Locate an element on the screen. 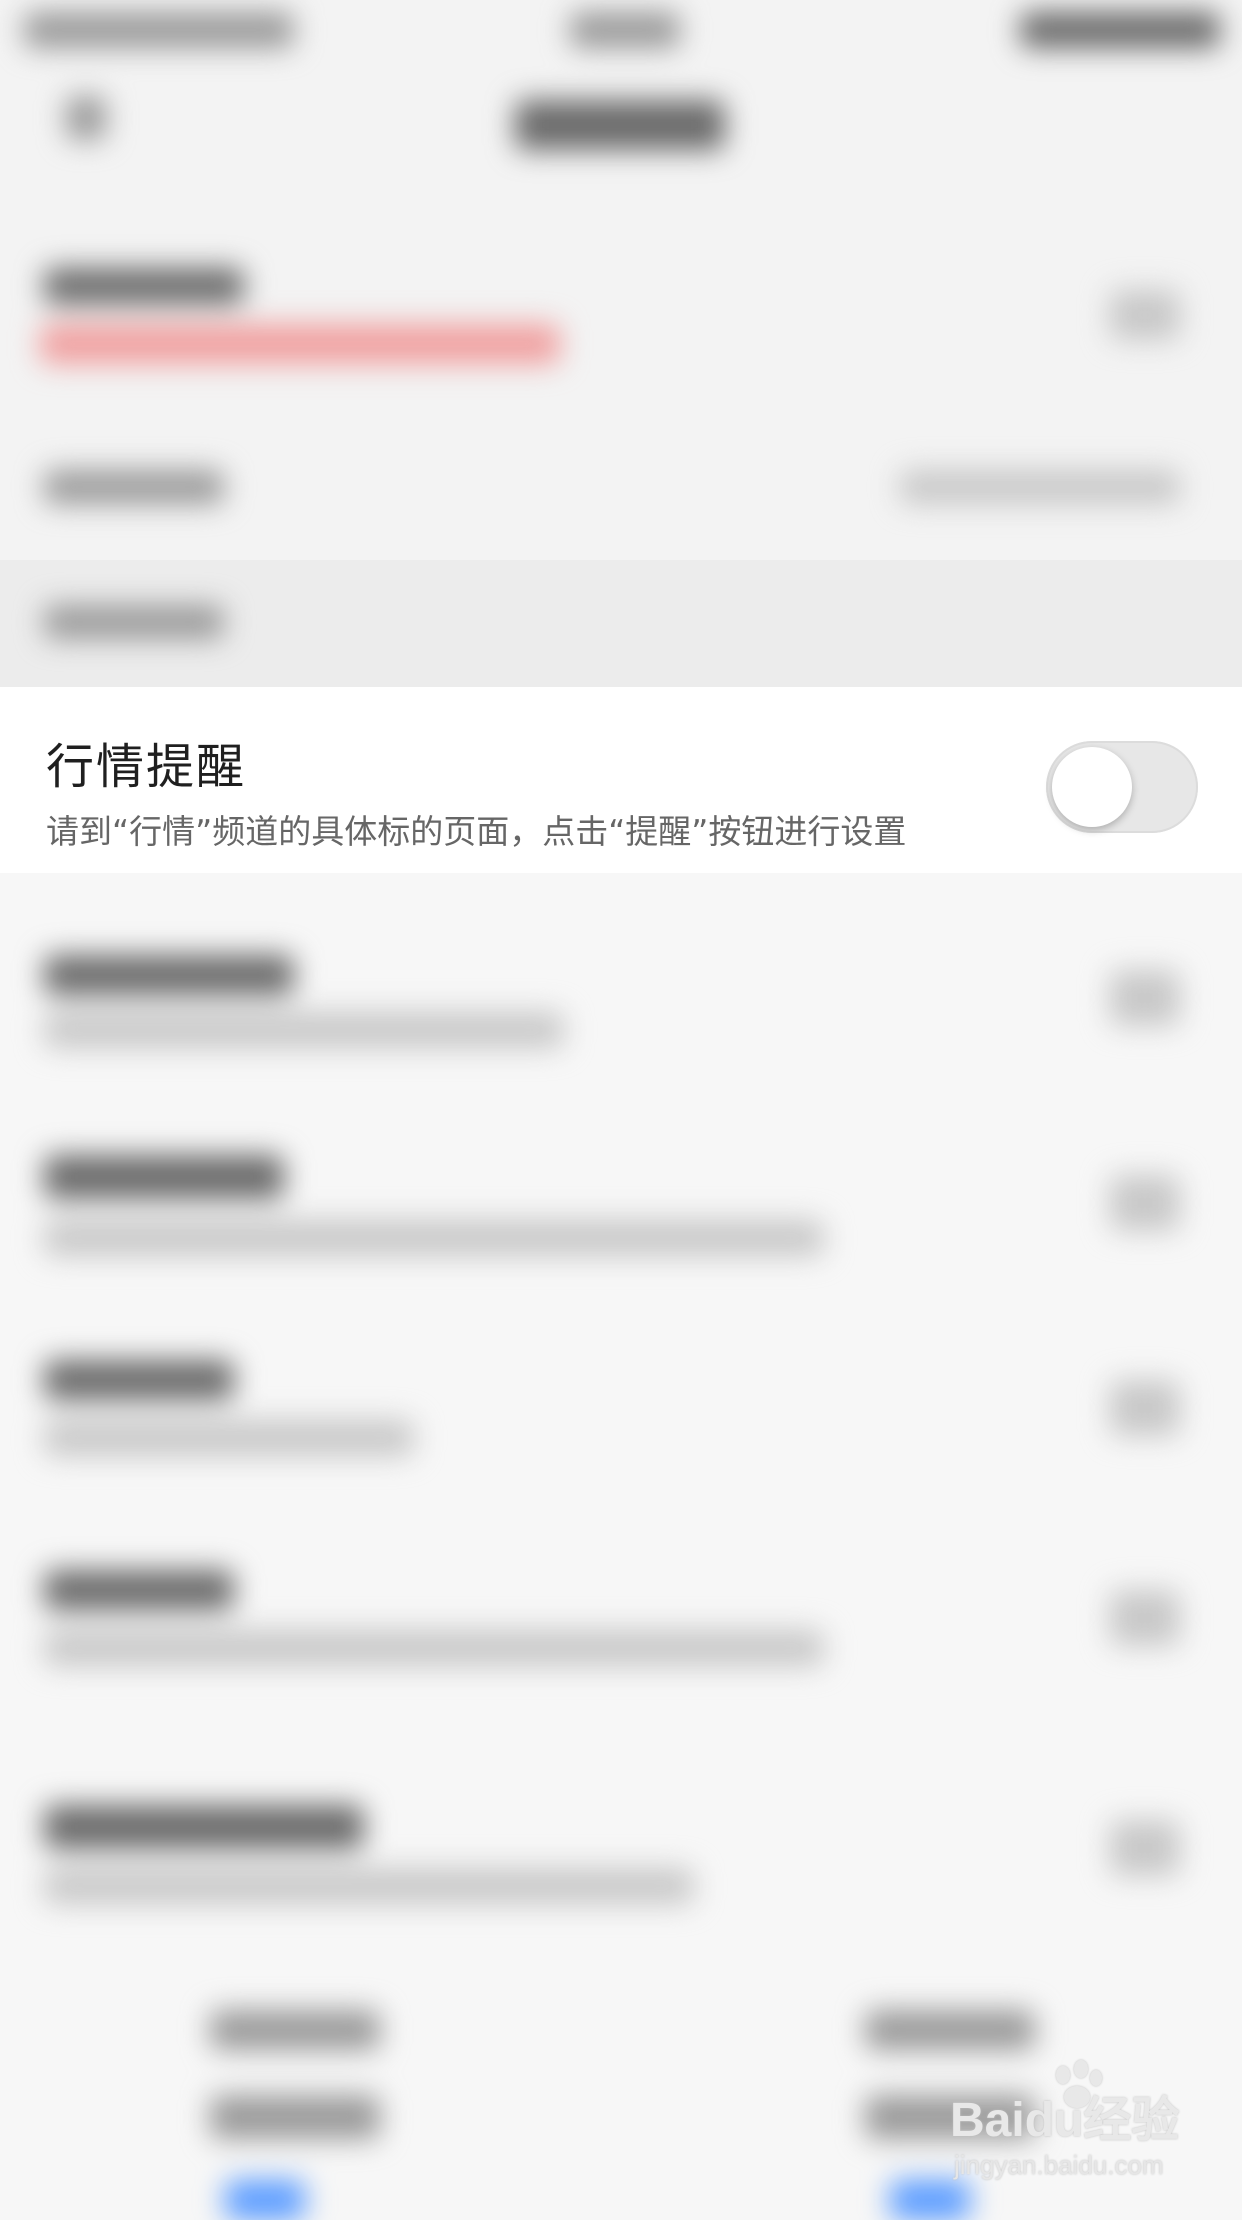 This screenshot has width=1242, height=2220. setting-title: 行情提醒 is located at coordinates (146, 767).